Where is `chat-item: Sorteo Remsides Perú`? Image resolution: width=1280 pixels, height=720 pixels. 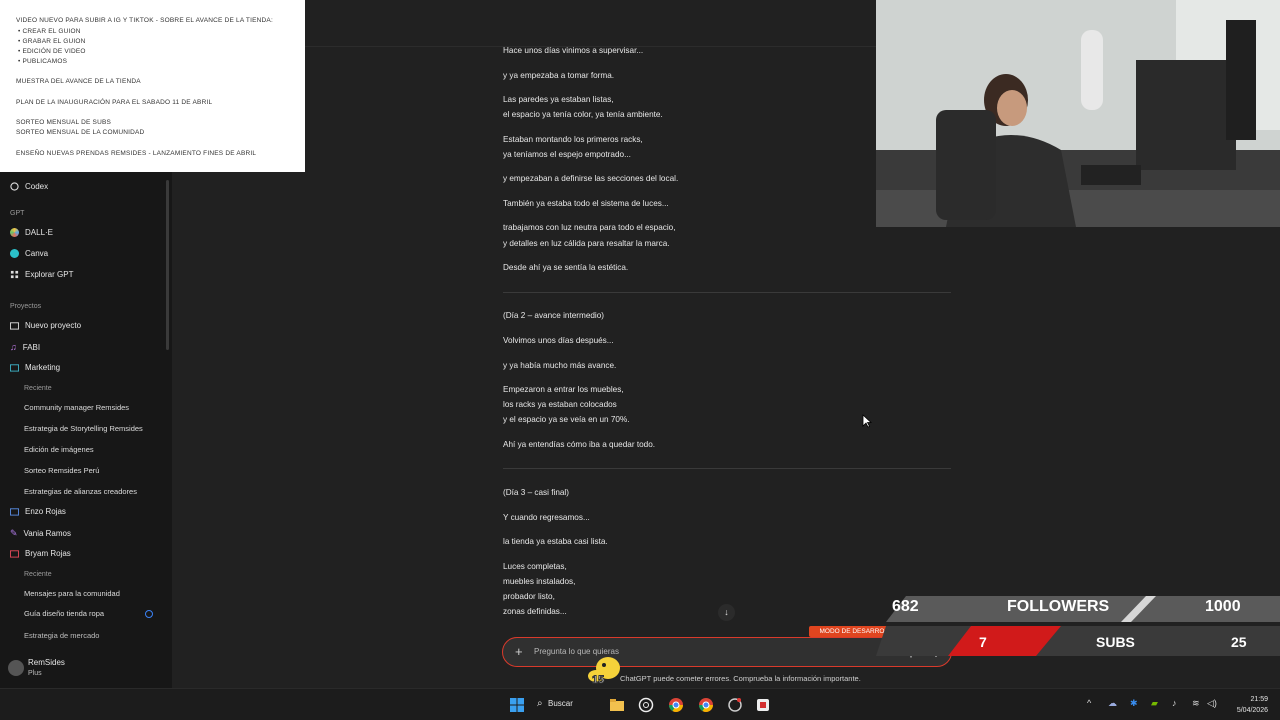 chat-item: Sorteo Remsides Perú is located at coordinates (61, 470).